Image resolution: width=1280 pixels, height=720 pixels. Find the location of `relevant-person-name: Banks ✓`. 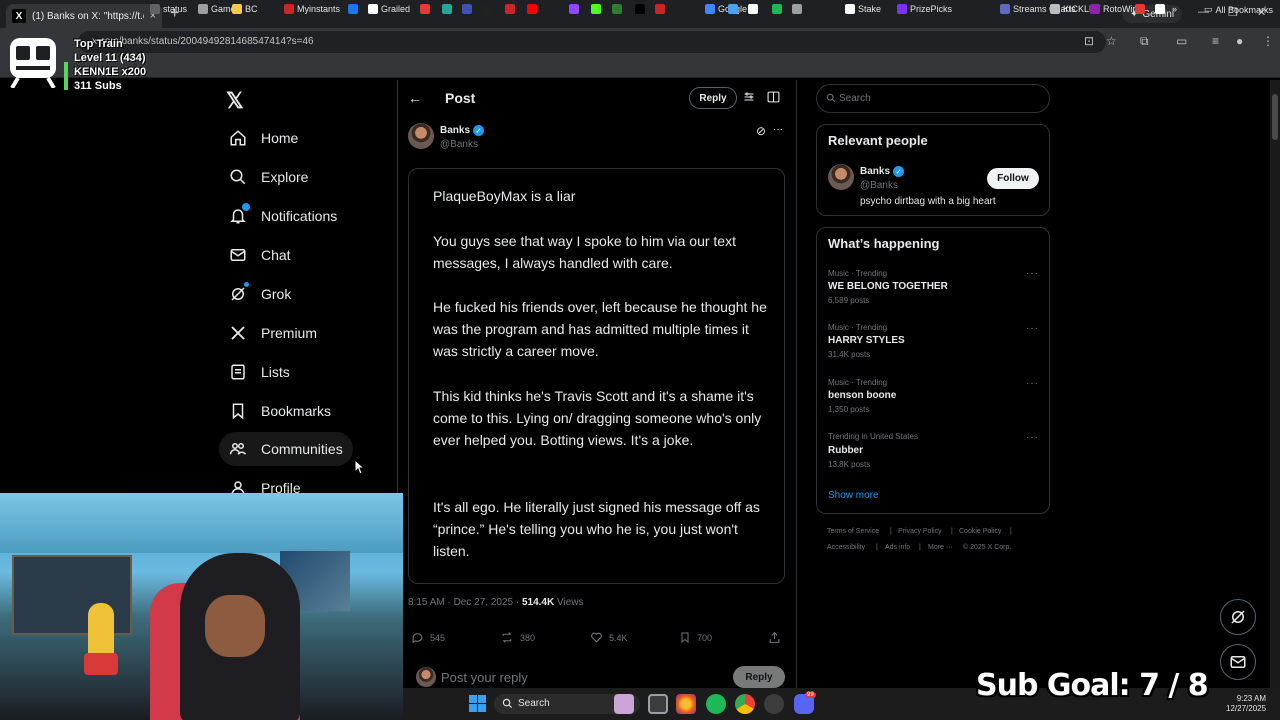

relevant-person-name: Banks ✓ is located at coordinates (882, 171).